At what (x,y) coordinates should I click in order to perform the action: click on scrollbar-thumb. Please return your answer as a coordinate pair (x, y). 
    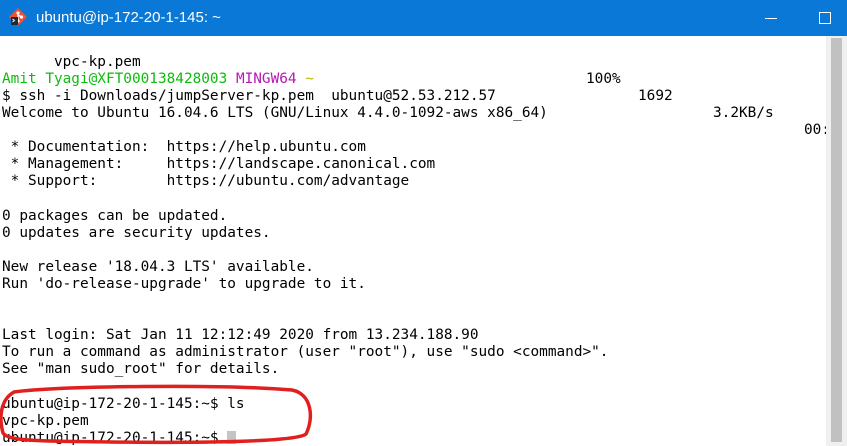
    Looking at the image, I should click on (836, 240).